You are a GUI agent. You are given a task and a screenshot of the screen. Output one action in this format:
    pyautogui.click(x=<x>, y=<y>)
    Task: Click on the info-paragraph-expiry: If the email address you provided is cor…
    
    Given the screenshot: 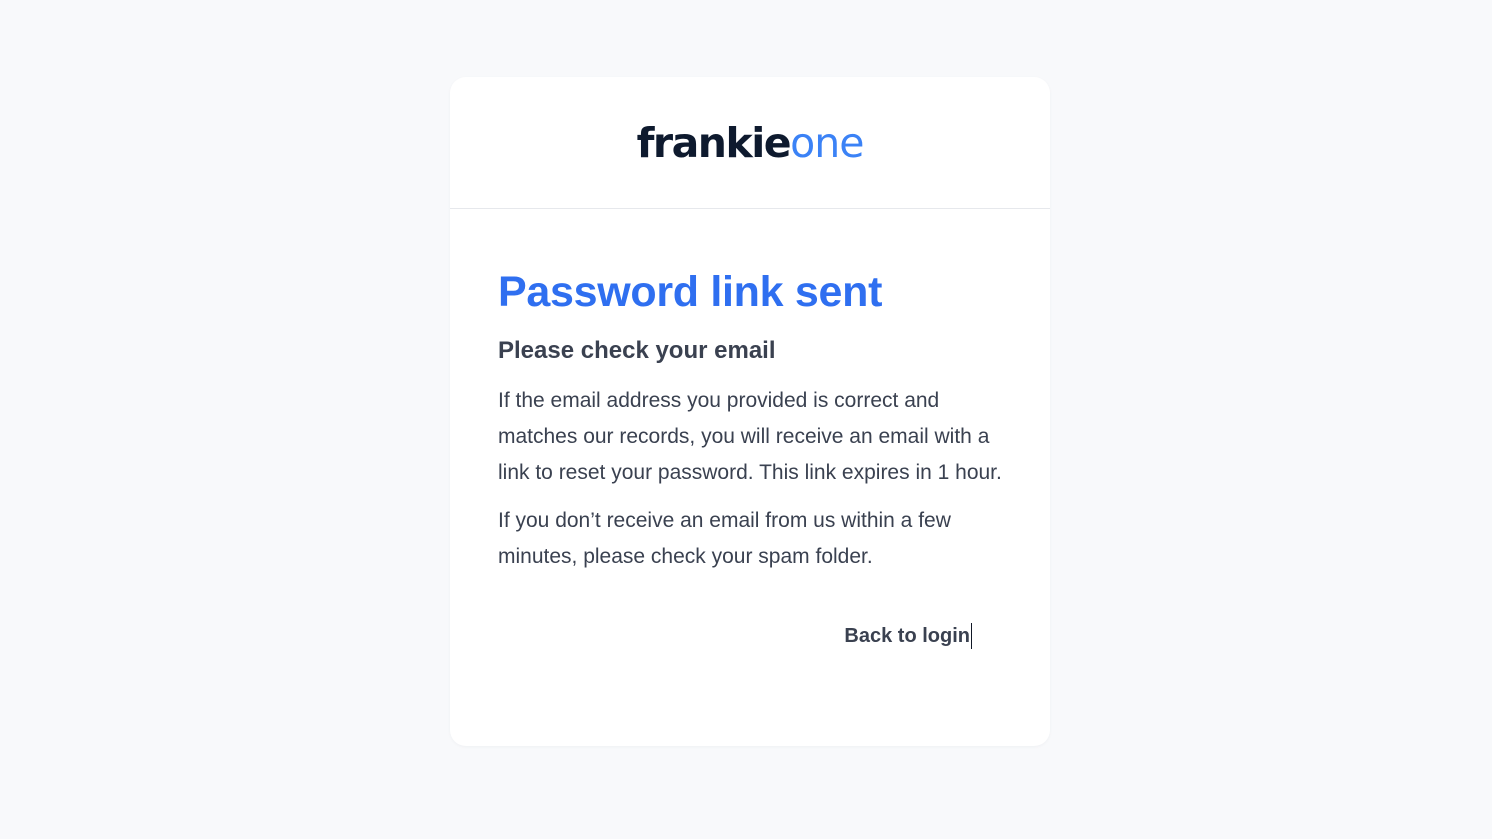 What is the action you would take?
    pyautogui.click(x=750, y=437)
    